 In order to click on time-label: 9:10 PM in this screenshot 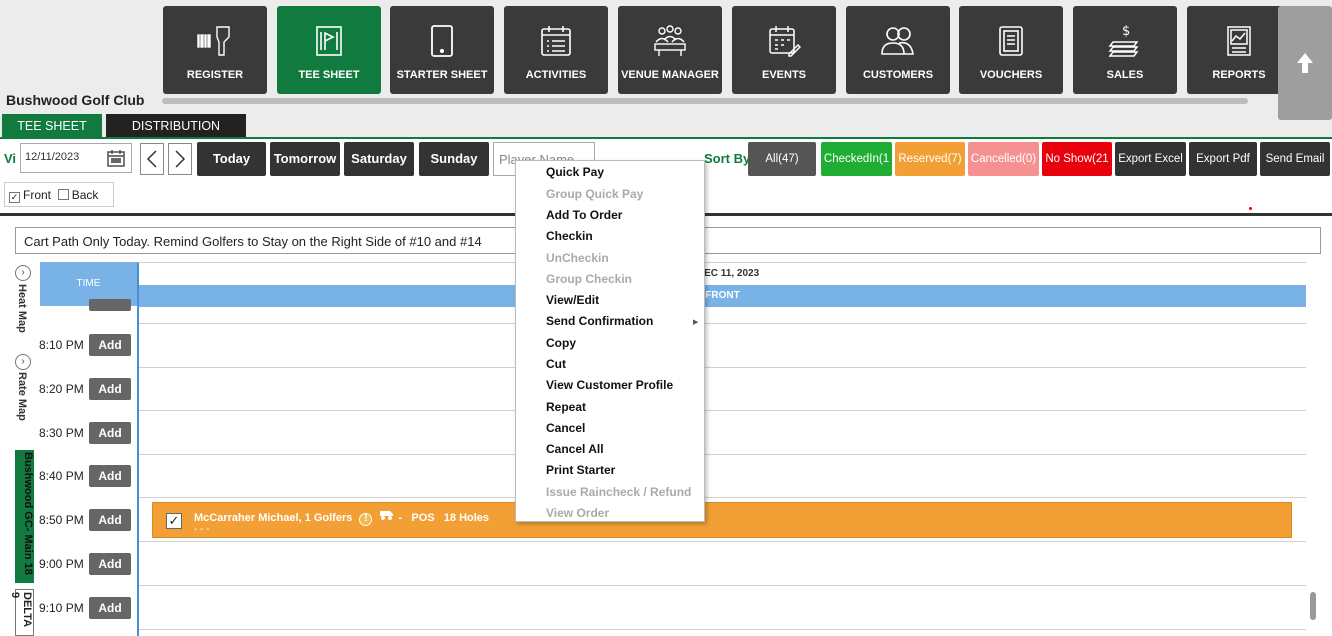, I will do `click(61, 608)`.